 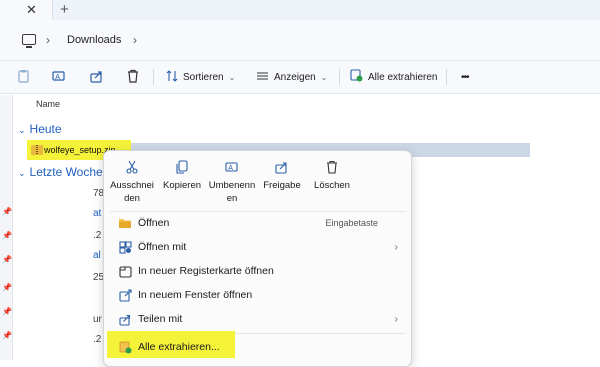 What do you see at coordinates (259, 223) in the screenshot?
I see `menu-item-open: Öffnen Eingabetaste` at bounding box center [259, 223].